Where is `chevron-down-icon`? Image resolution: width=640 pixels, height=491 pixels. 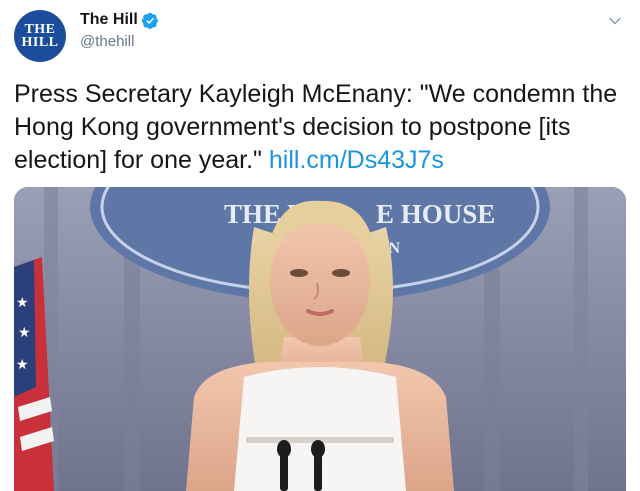 chevron-down-icon is located at coordinates (615, 21).